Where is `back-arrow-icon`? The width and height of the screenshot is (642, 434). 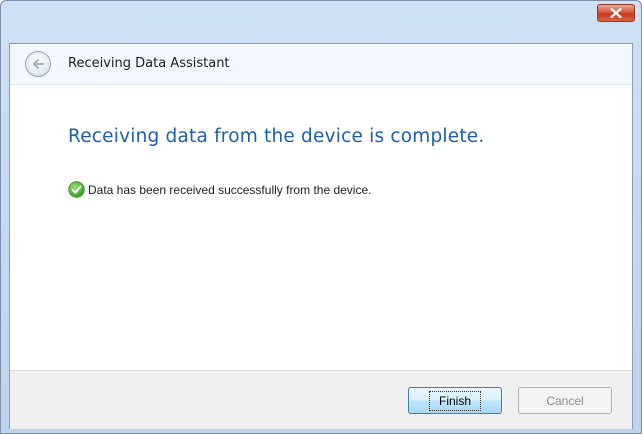 back-arrow-icon is located at coordinates (38, 64).